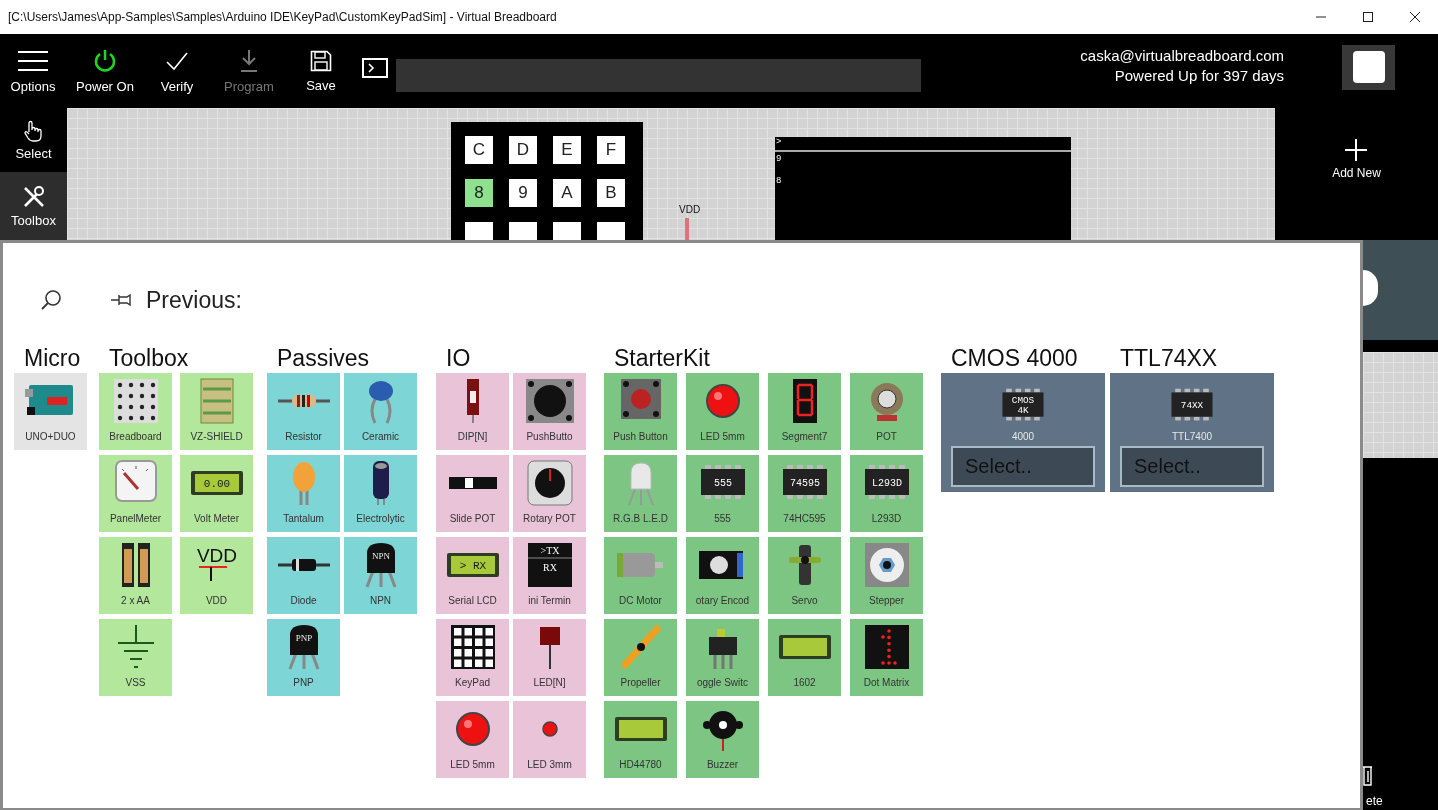 The width and height of the screenshot is (1438, 810). I want to click on chip-icon, so click(722, 482).